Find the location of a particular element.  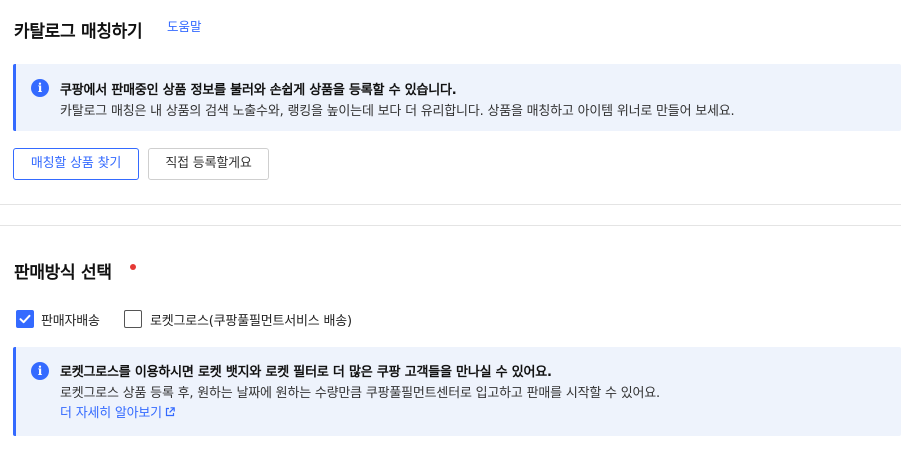

section-divider-bottom is located at coordinates (450, 225).